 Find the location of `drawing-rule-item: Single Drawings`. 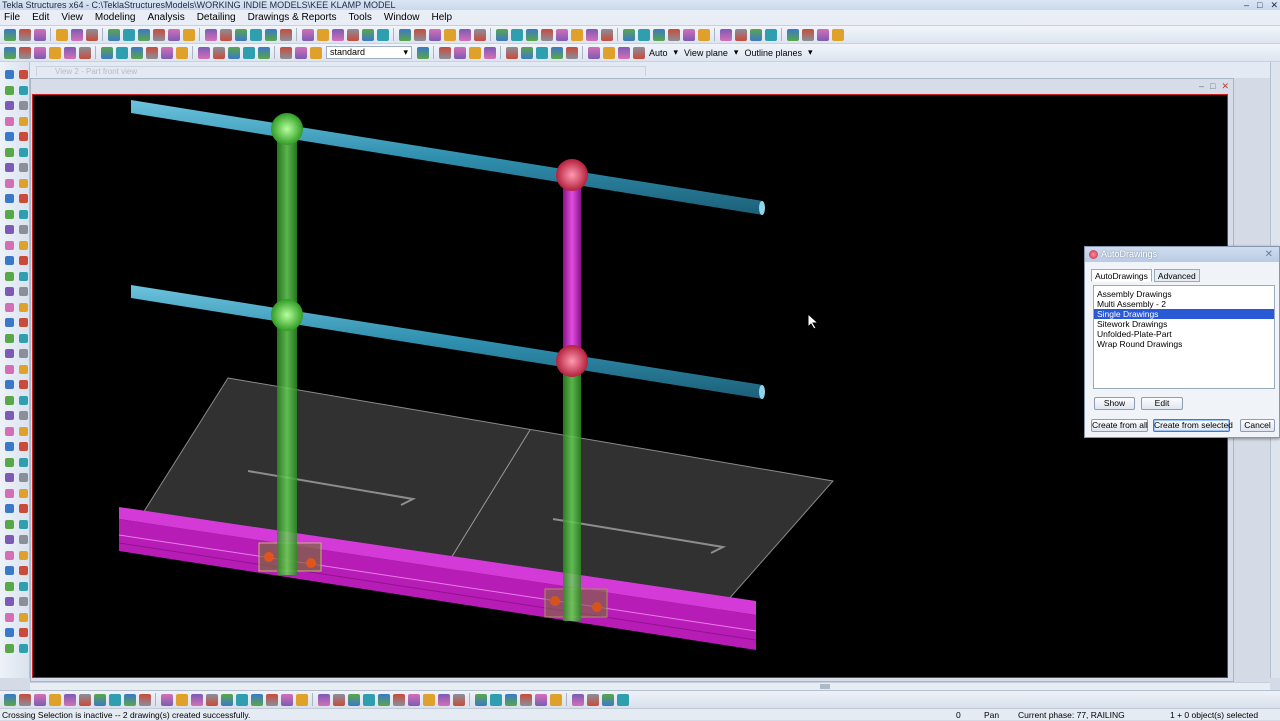

drawing-rule-item: Single Drawings is located at coordinates (1184, 314).